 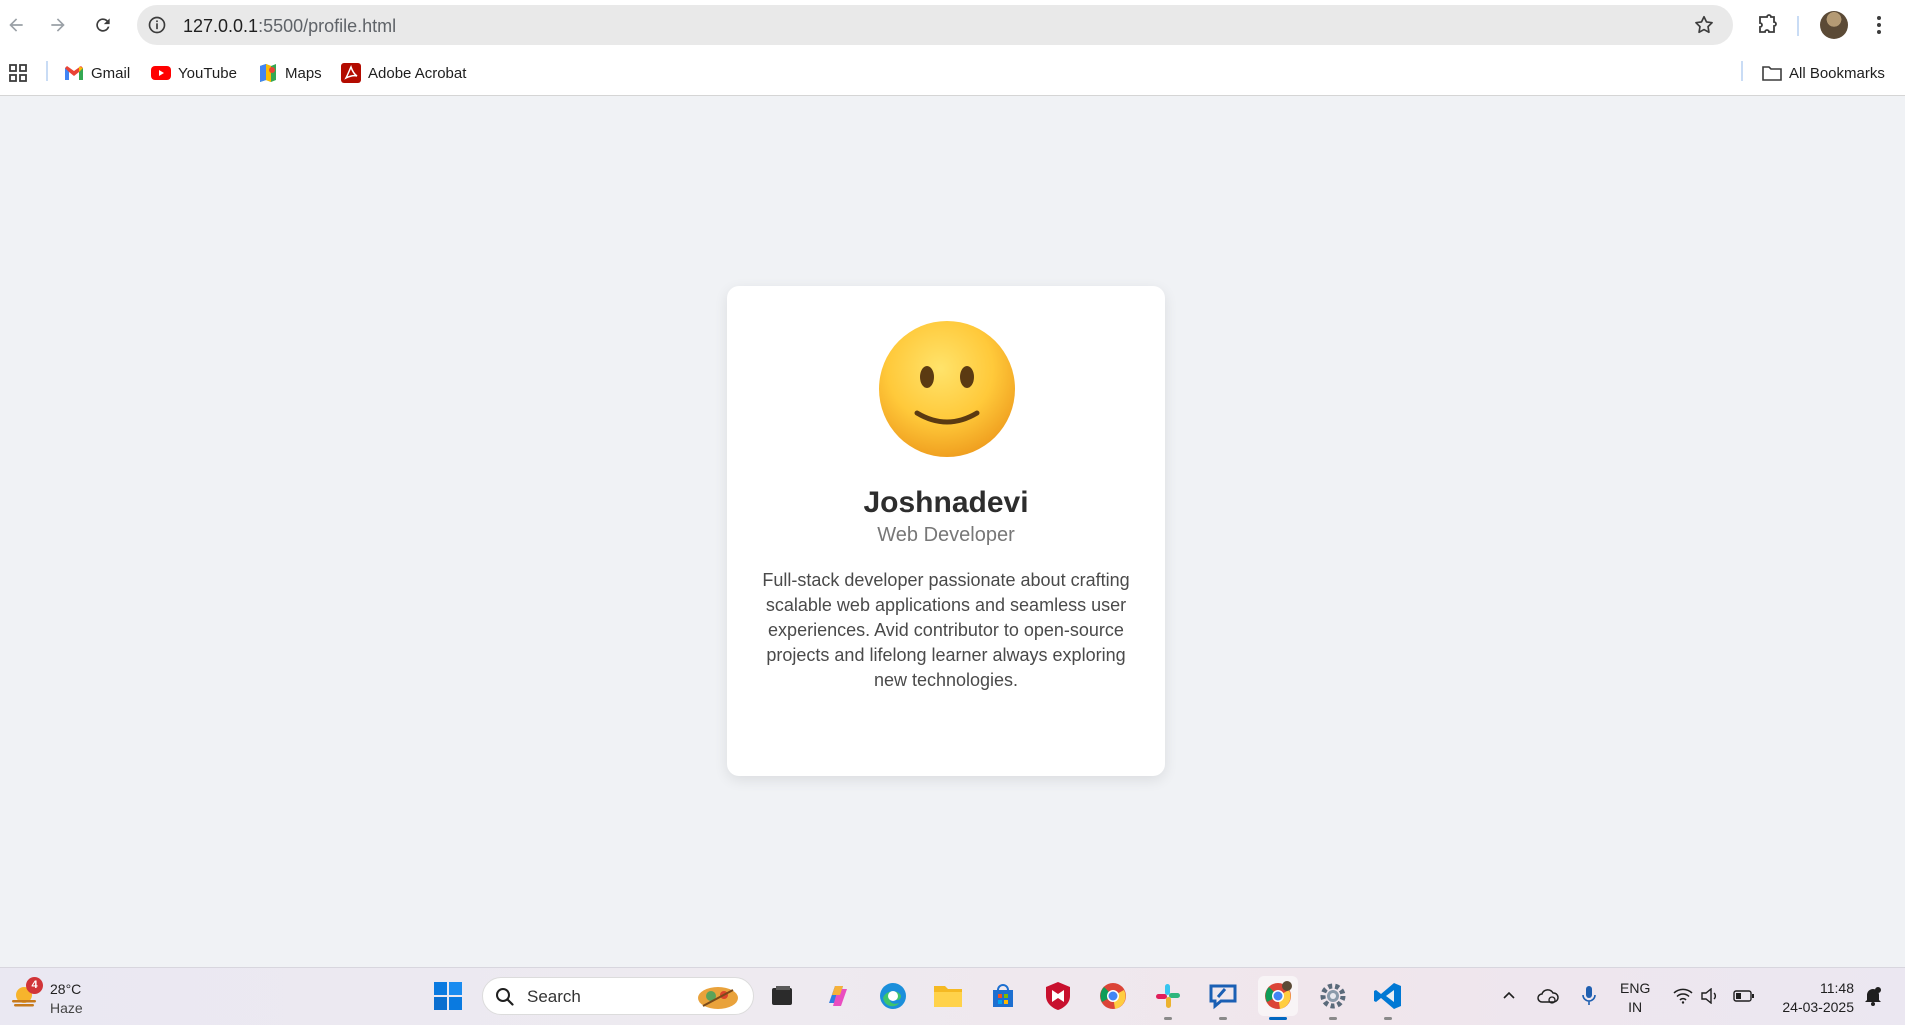 I want to click on taskbar-app-file-explorer-dark, so click(x=782, y=996).